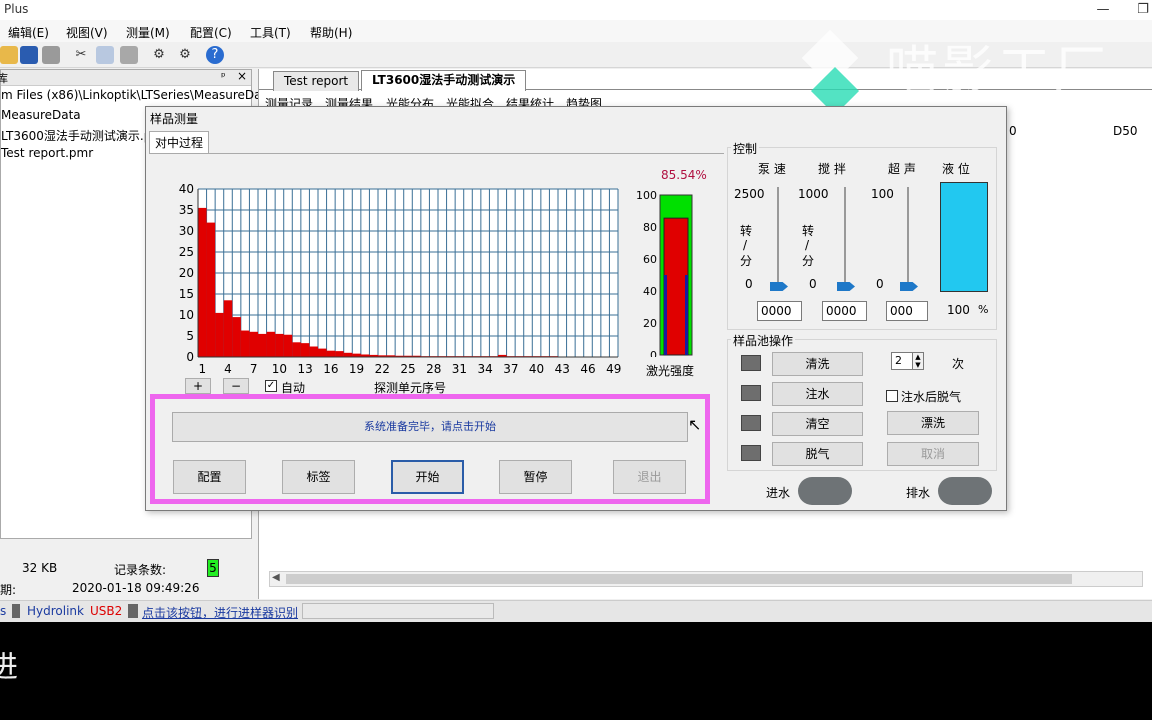 This screenshot has width=1152, height=720. What do you see at coordinates (223, 76) in the screenshot?
I see `pin-icon: ᵖ` at bounding box center [223, 76].